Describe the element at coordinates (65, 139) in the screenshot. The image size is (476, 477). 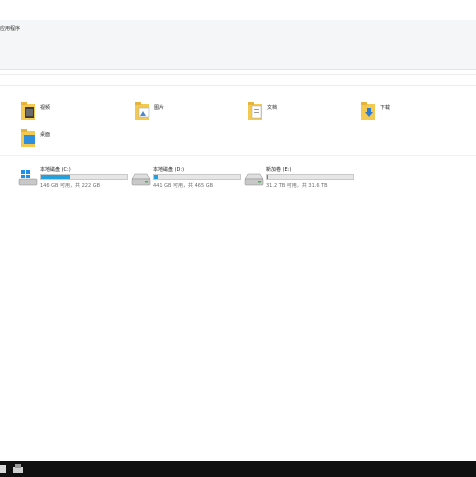
I see `folder-desktop: 桌面` at that location.